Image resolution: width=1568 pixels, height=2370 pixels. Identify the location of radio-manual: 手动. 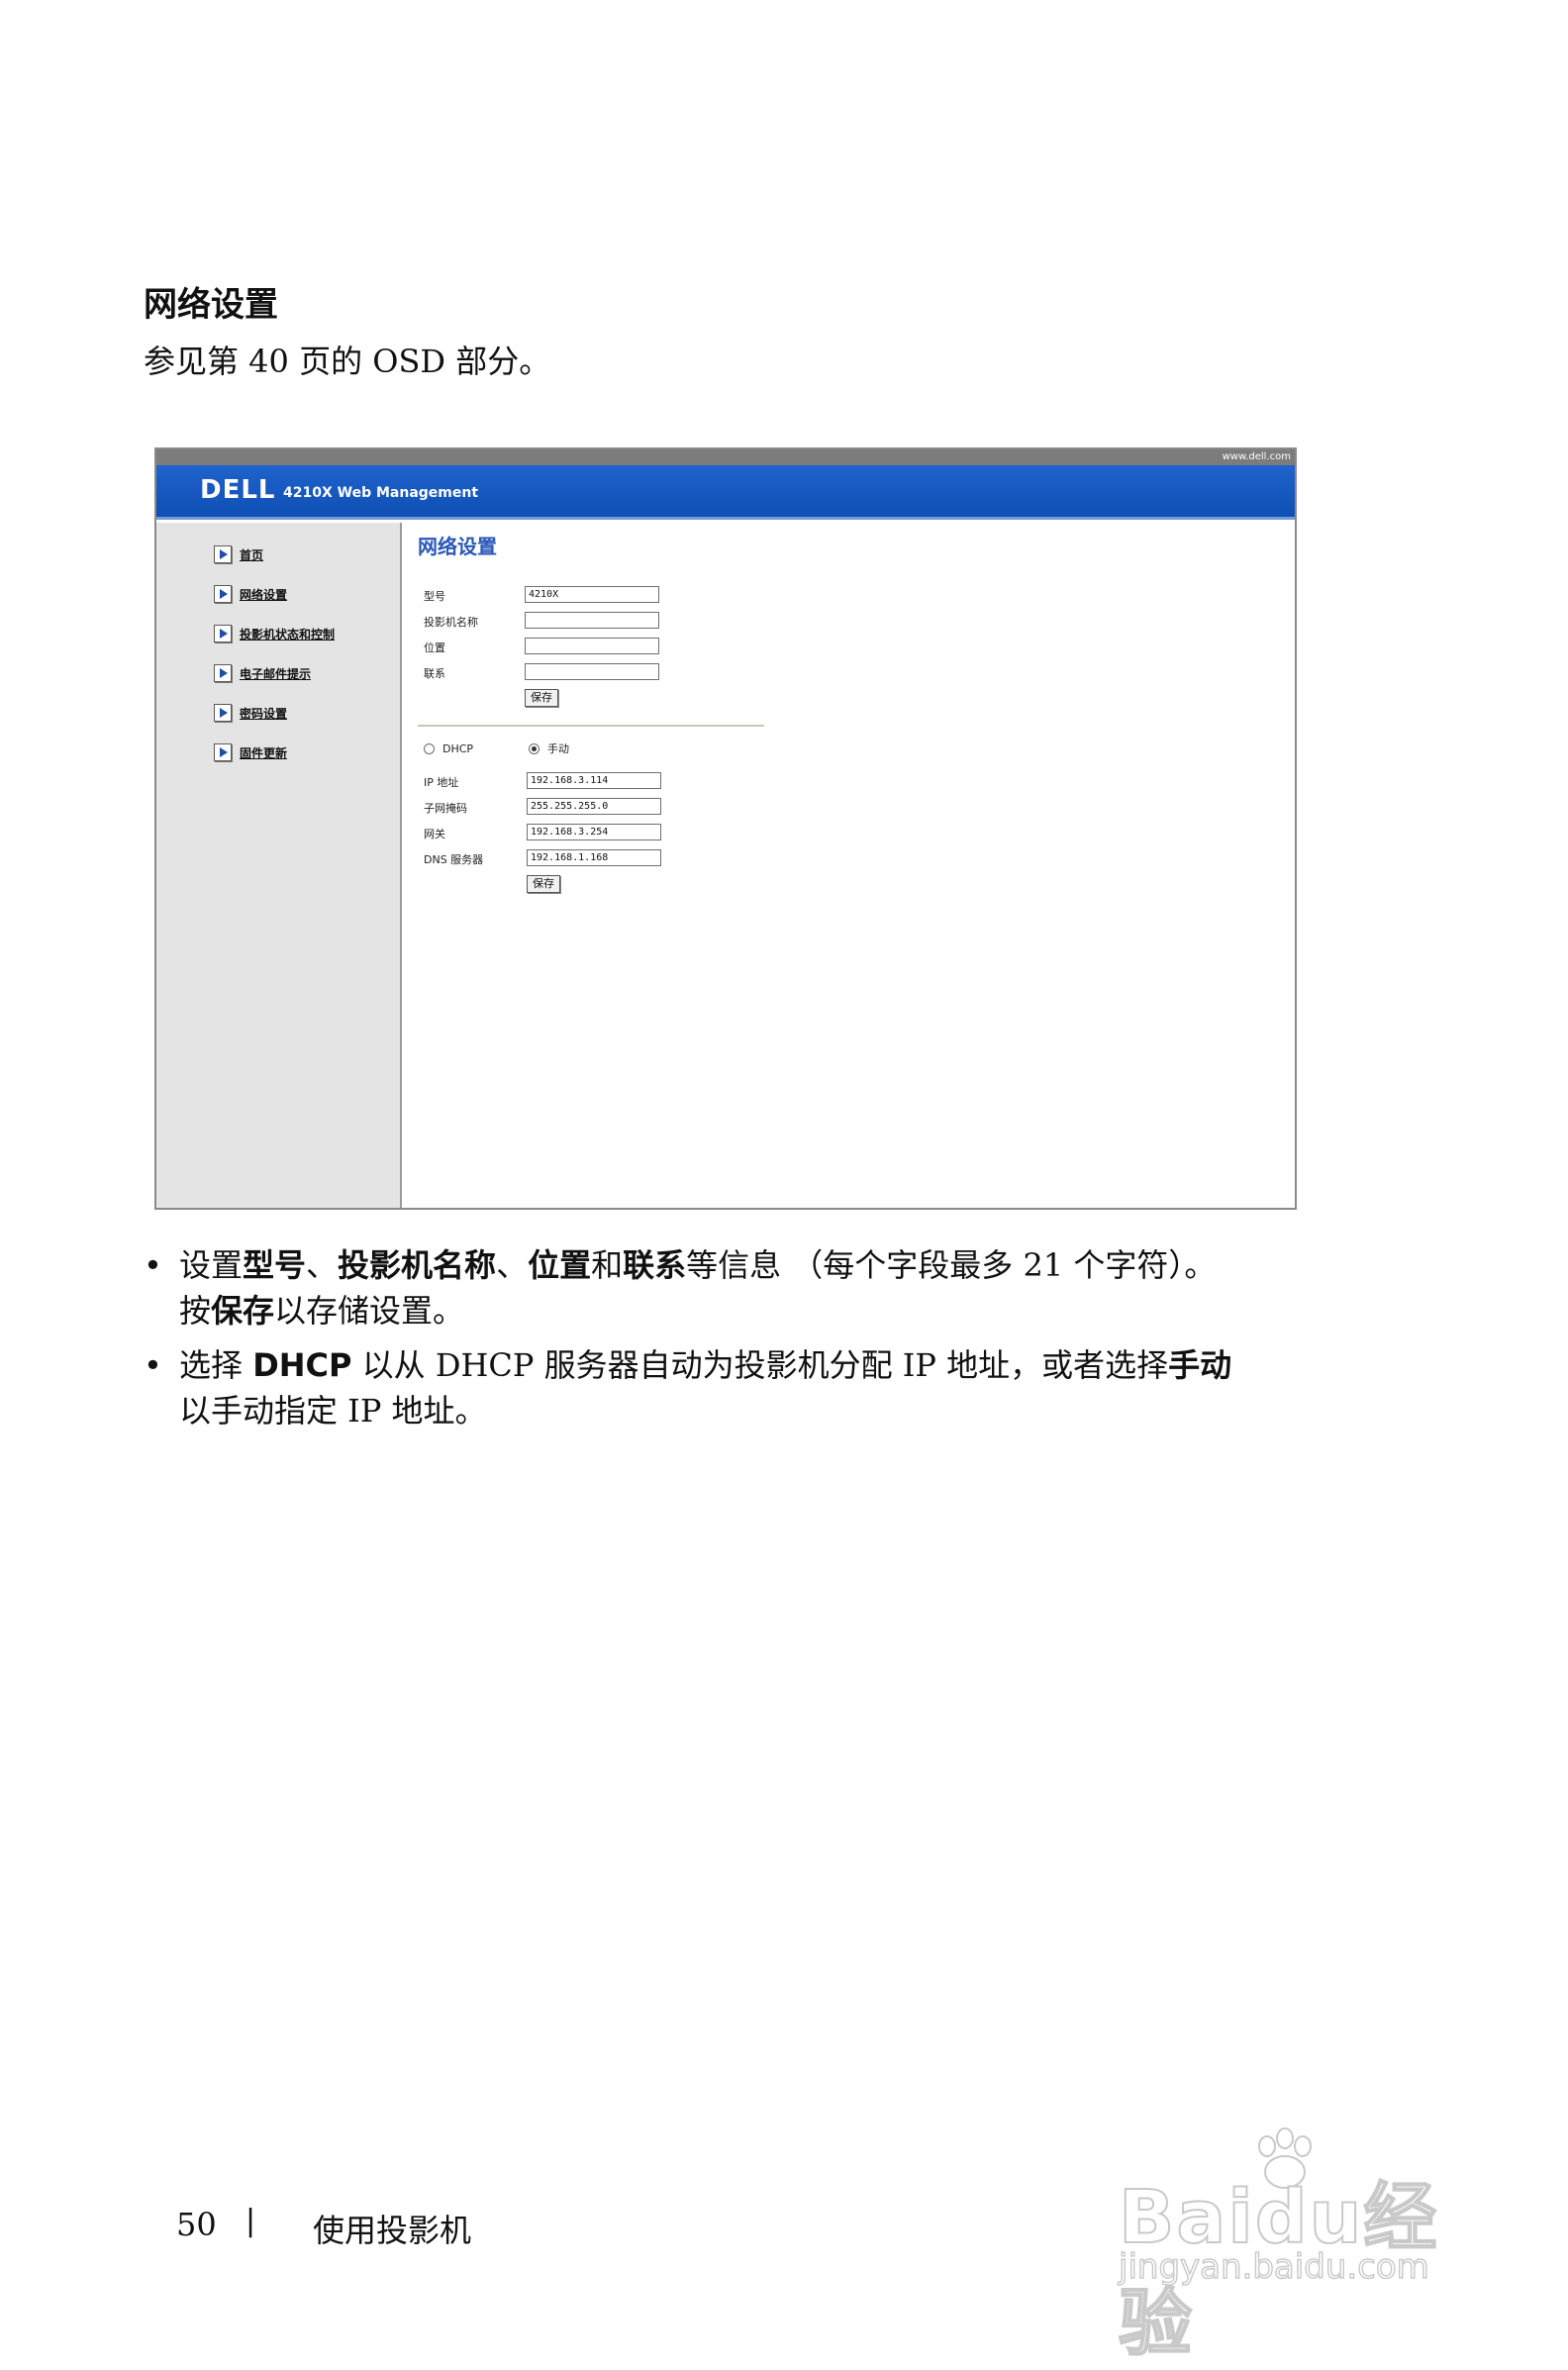
(549, 748).